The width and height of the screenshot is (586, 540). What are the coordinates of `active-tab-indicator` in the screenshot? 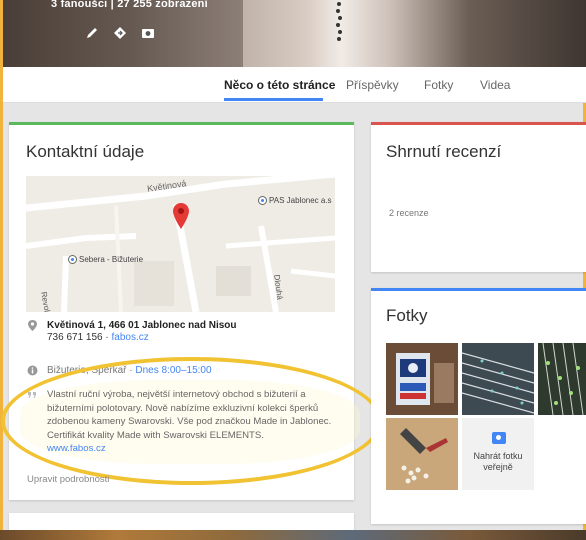 It's located at (273, 99).